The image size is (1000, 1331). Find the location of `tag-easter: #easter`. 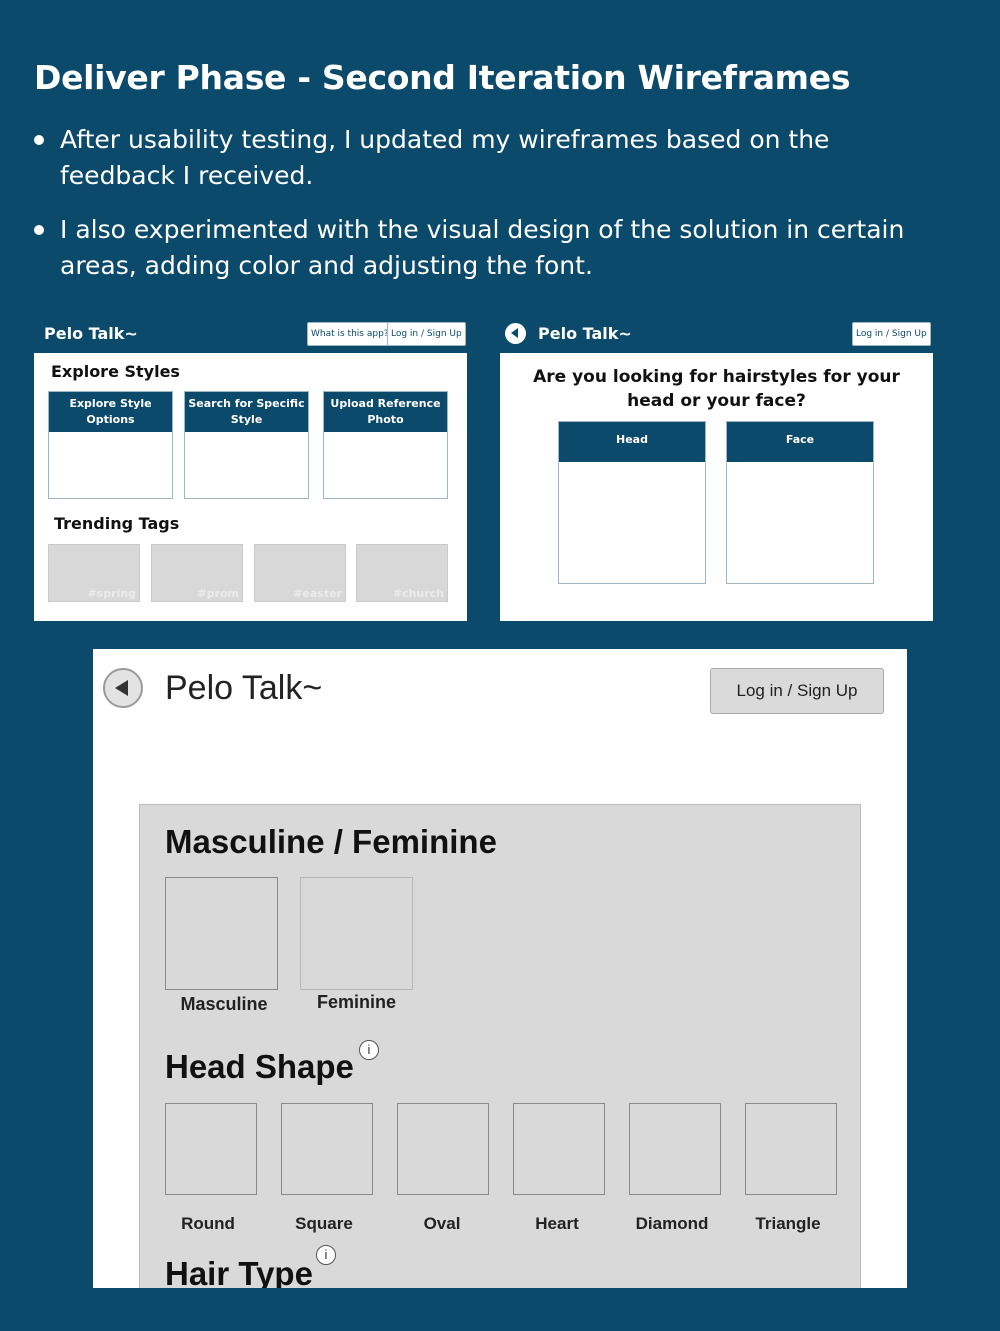

tag-easter: #easter is located at coordinates (300, 573).